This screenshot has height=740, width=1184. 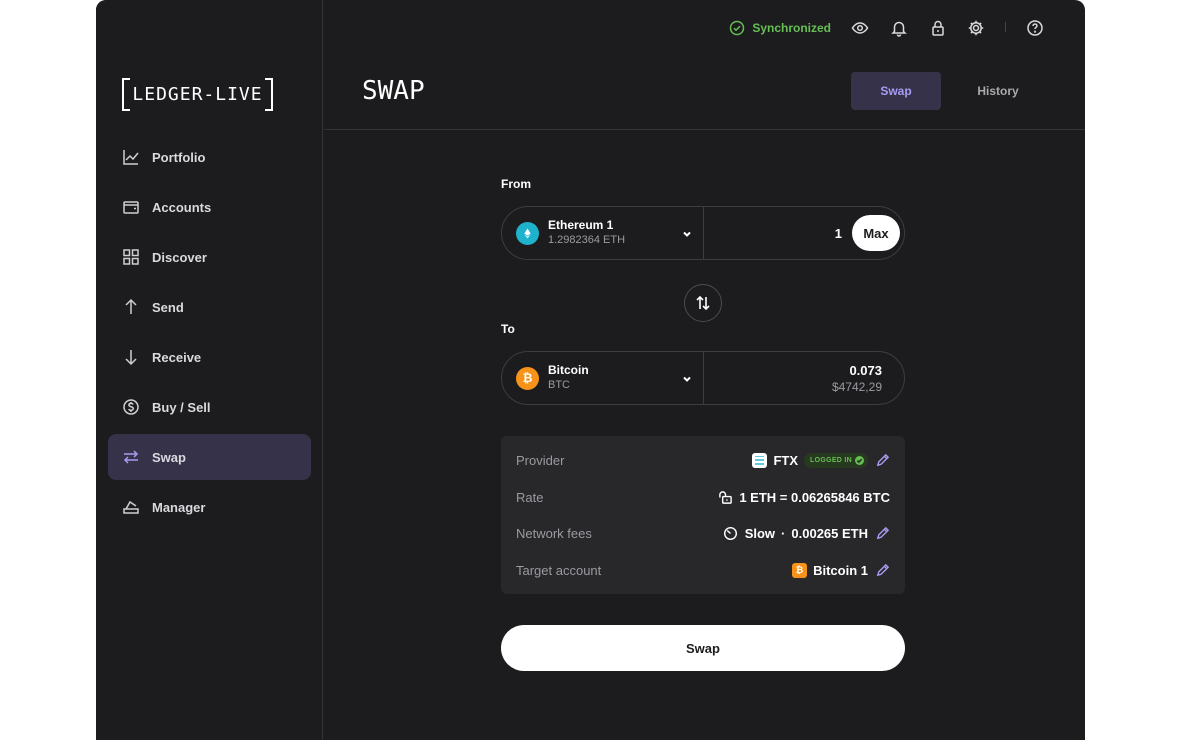 I want to click on rate-label: Rate, so click(x=530, y=497).